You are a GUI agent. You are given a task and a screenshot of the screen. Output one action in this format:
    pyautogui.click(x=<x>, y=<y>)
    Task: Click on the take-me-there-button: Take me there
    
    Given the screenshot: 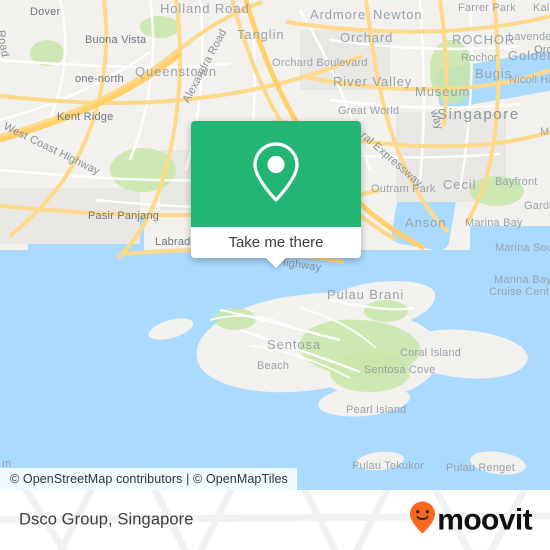 What is the action you would take?
    pyautogui.click(x=276, y=242)
    